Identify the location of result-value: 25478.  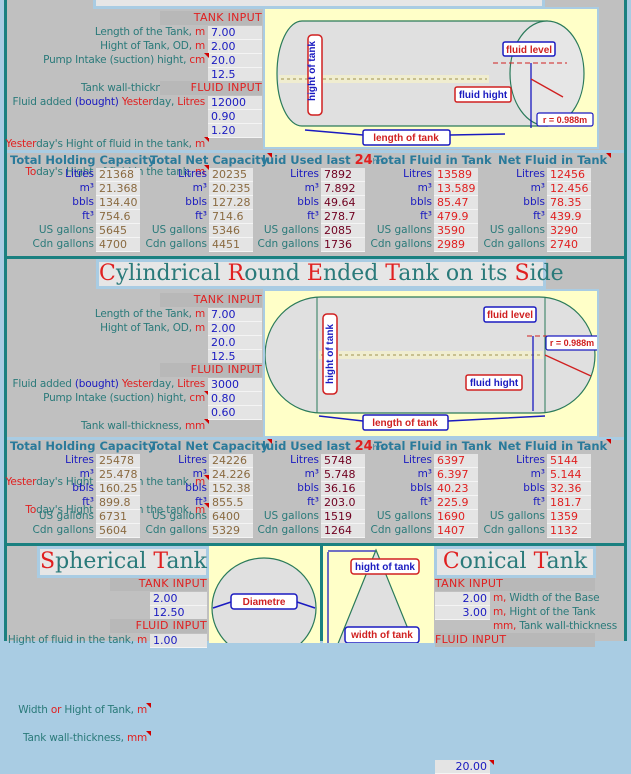
(118, 461).